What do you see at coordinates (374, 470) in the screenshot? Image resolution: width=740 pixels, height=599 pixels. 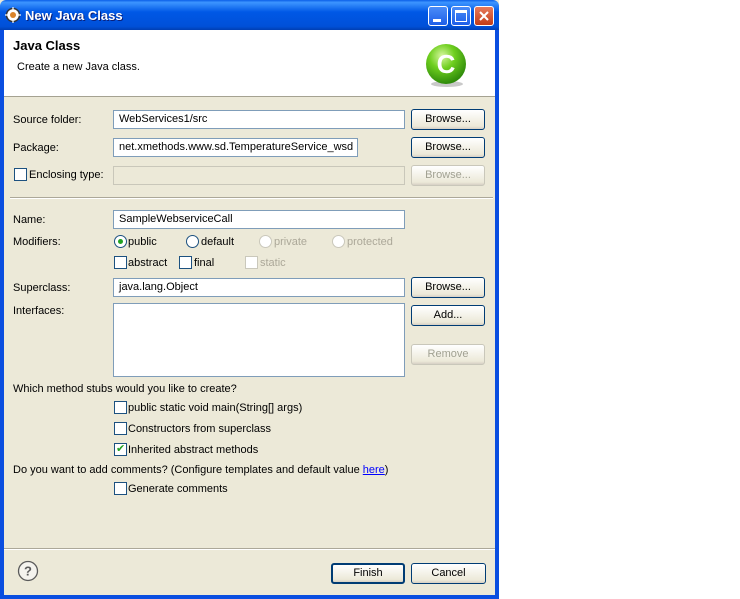 I see `configure-templates-link: here` at bounding box center [374, 470].